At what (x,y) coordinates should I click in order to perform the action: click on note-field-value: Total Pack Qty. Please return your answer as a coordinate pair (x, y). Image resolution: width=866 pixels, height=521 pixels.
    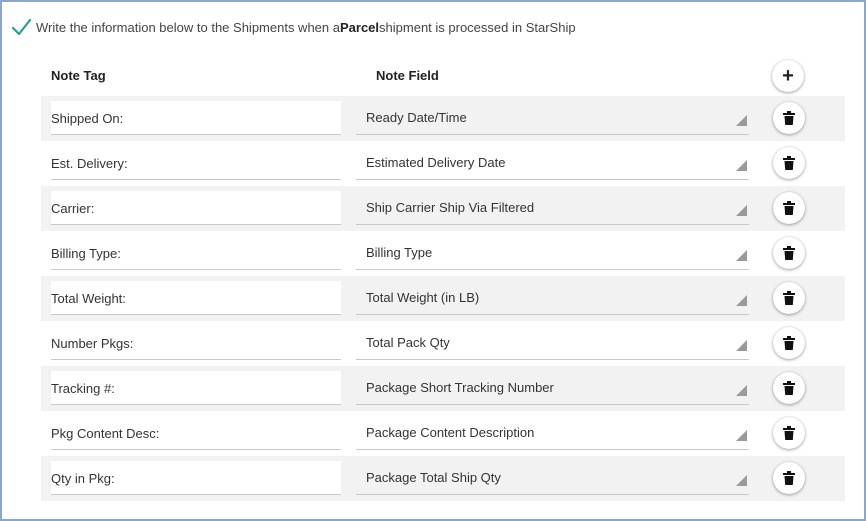
    Looking at the image, I should click on (408, 342).